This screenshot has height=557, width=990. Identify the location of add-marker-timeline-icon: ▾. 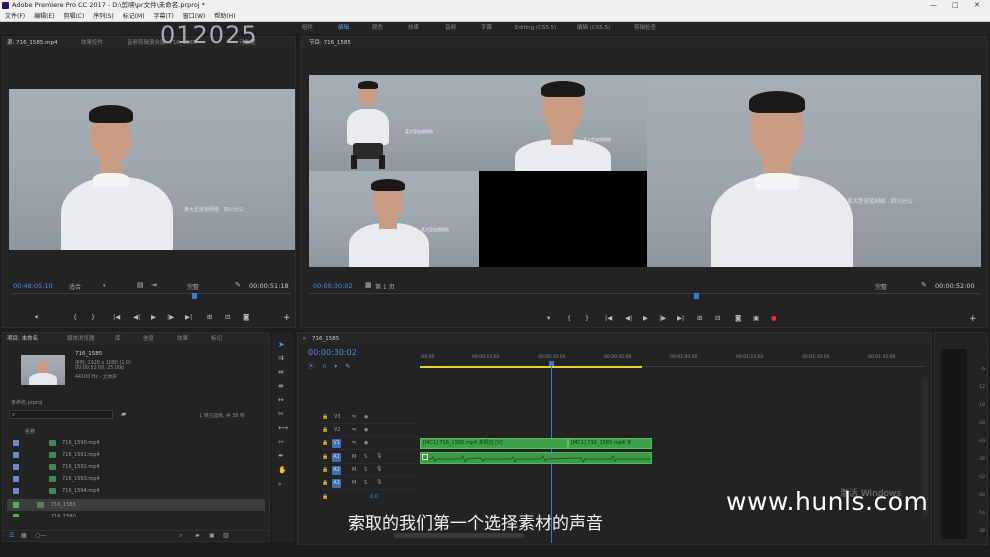
(335, 366).